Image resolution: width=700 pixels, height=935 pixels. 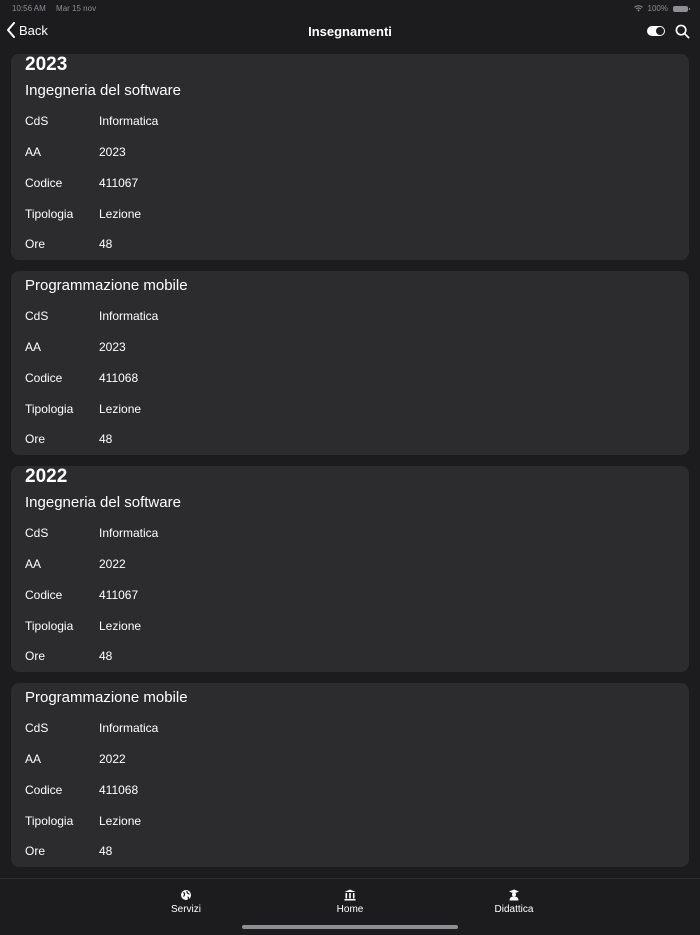 What do you see at coordinates (350, 8) in the screenshot?
I see `status-bar: 10:56 AM Mar 15 nov 100%` at bounding box center [350, 8].